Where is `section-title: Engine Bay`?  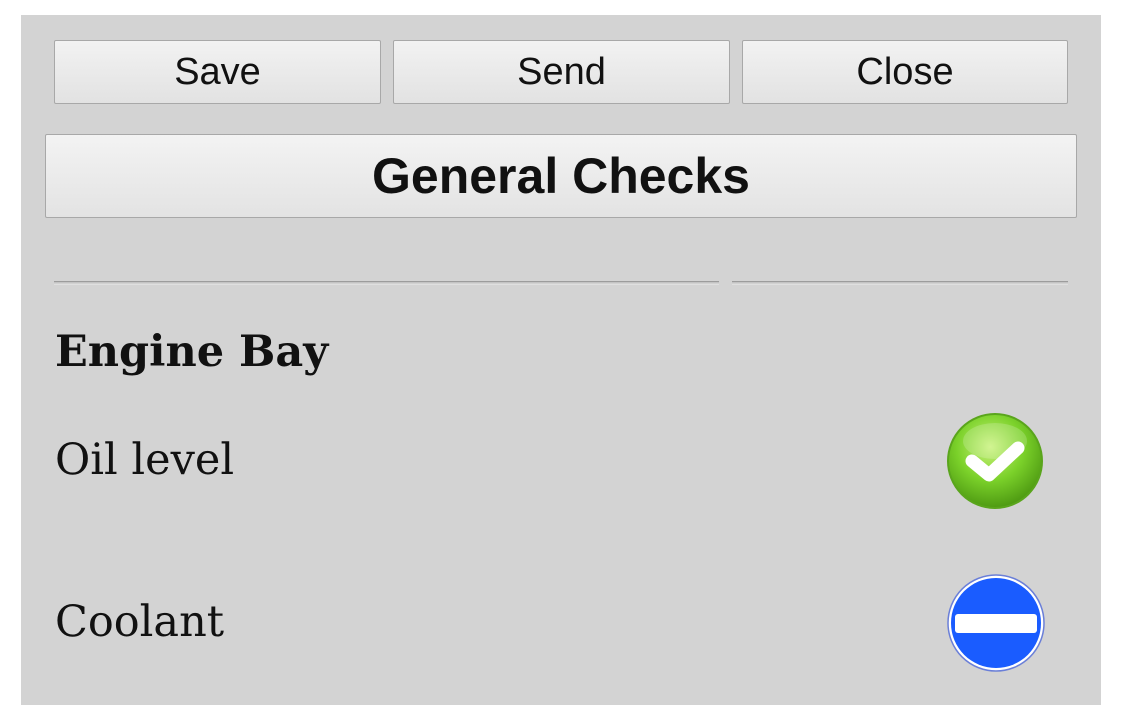
section-title: Engine Bay is located at coordinates (192, 352).